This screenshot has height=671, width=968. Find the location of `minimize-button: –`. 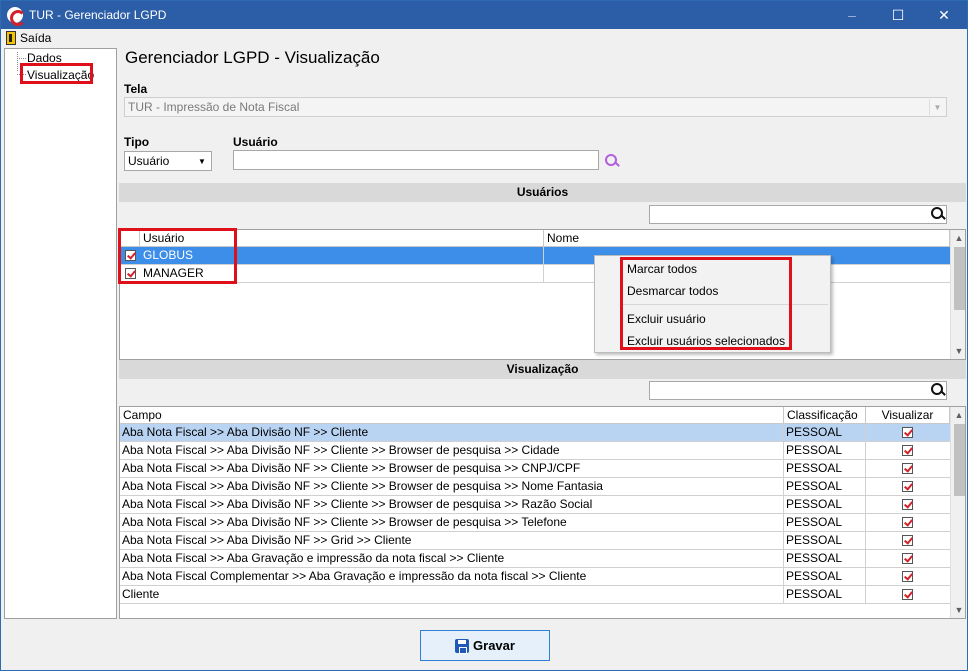

minimize-button: – is located at coordinates (852, 15).